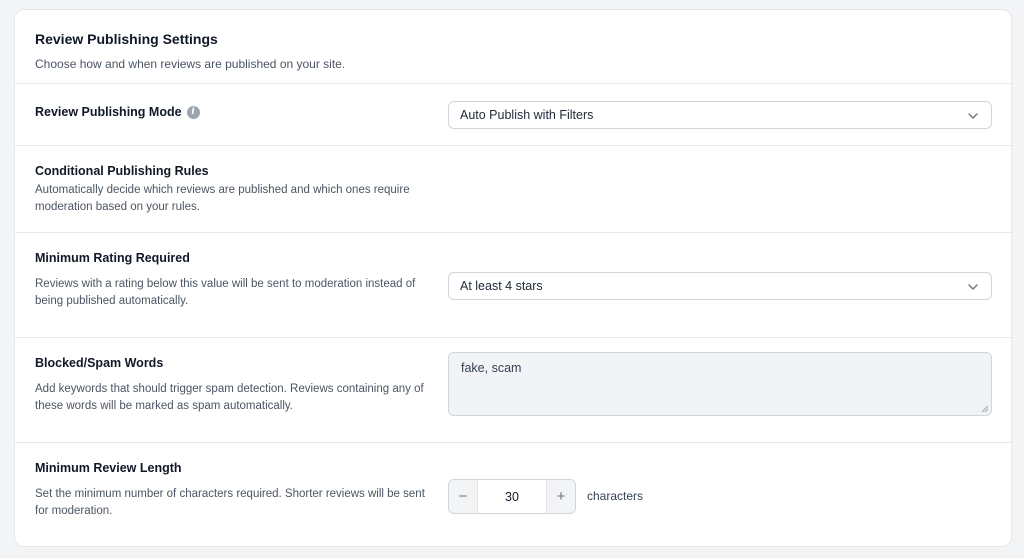 This screenshot has height=558, width=1024. Describe the element at coordinates (720, 286) in the screenshot. I see `minimum-rating-select: At least 4 stars` at that location.